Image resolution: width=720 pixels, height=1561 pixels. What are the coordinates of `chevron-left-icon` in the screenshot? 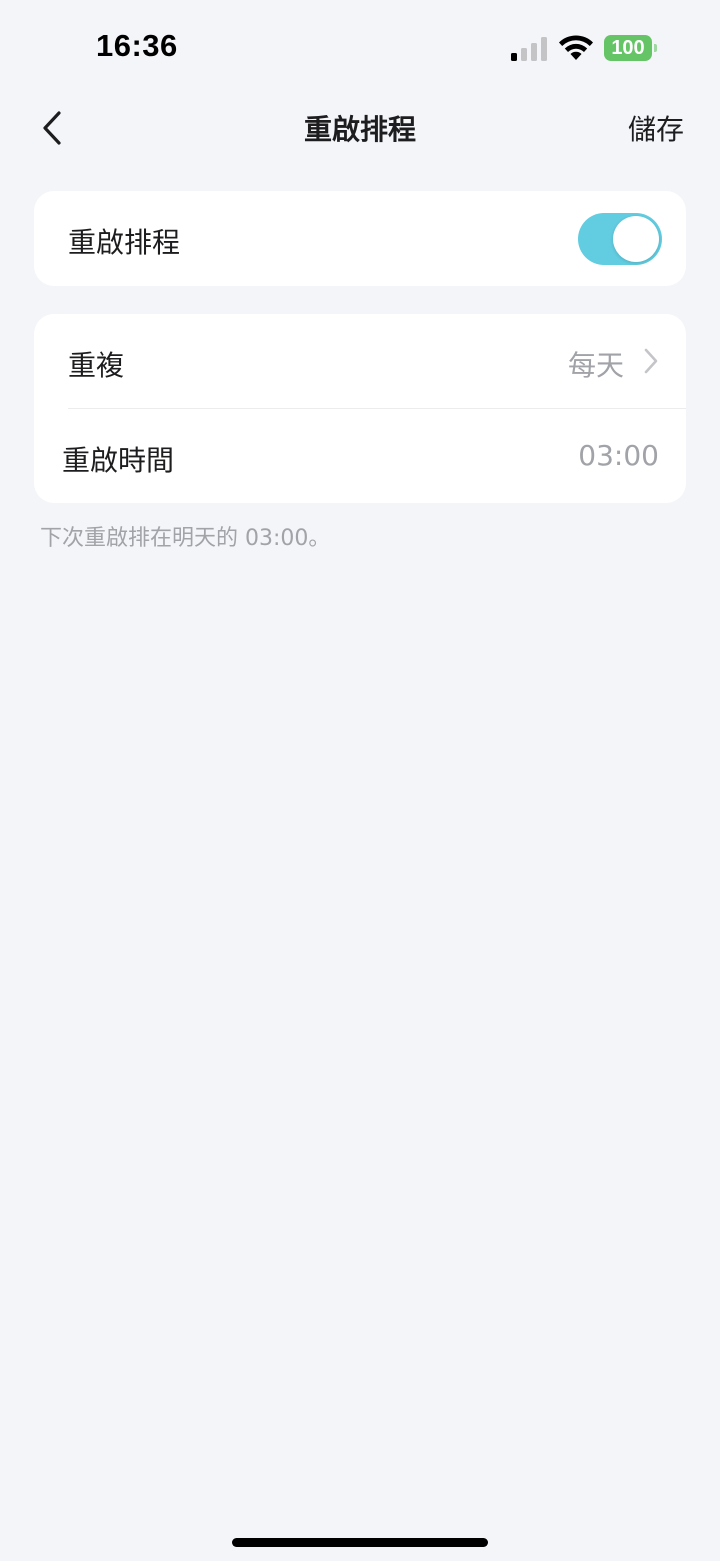 It's located at (52, 128).